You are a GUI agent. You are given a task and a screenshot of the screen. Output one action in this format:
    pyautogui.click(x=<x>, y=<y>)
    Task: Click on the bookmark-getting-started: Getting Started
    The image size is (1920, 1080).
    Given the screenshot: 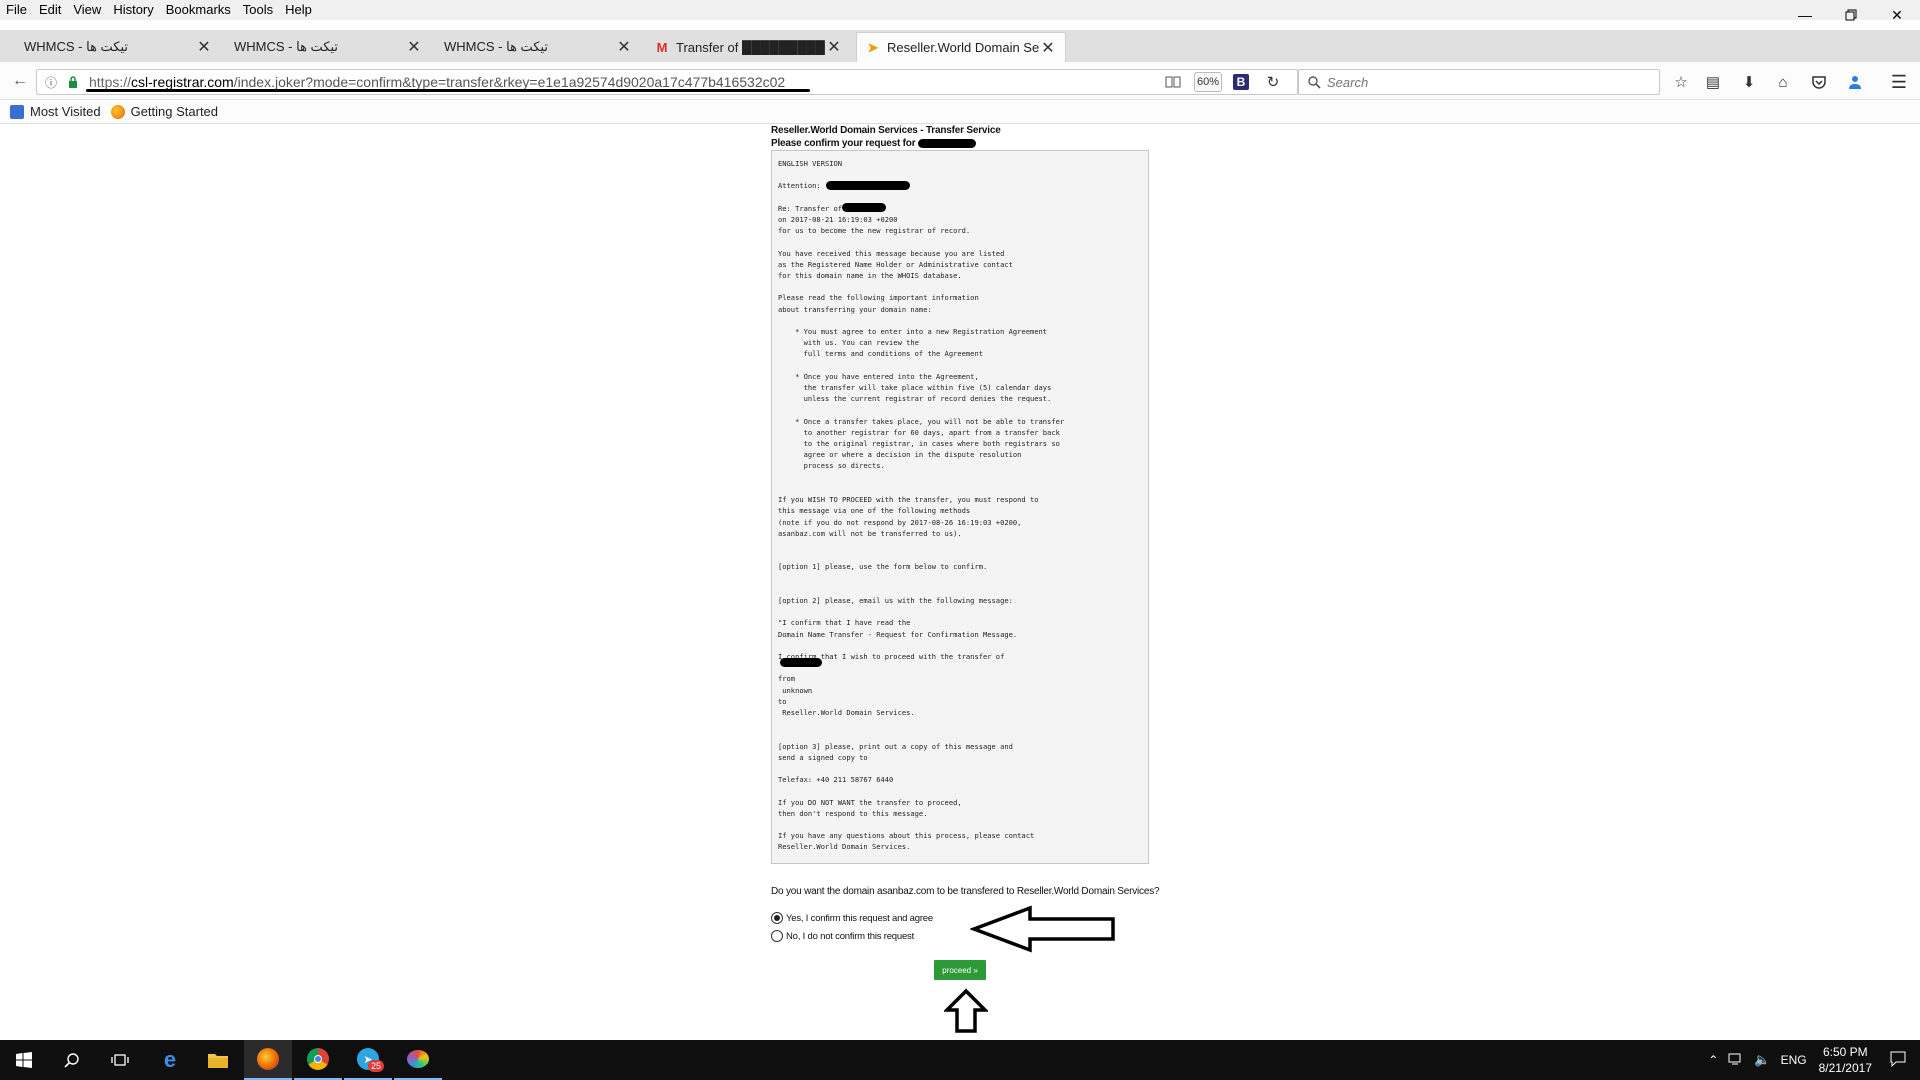 What is the action you would take?
    pyautogui.click(x=164, y=111)
    